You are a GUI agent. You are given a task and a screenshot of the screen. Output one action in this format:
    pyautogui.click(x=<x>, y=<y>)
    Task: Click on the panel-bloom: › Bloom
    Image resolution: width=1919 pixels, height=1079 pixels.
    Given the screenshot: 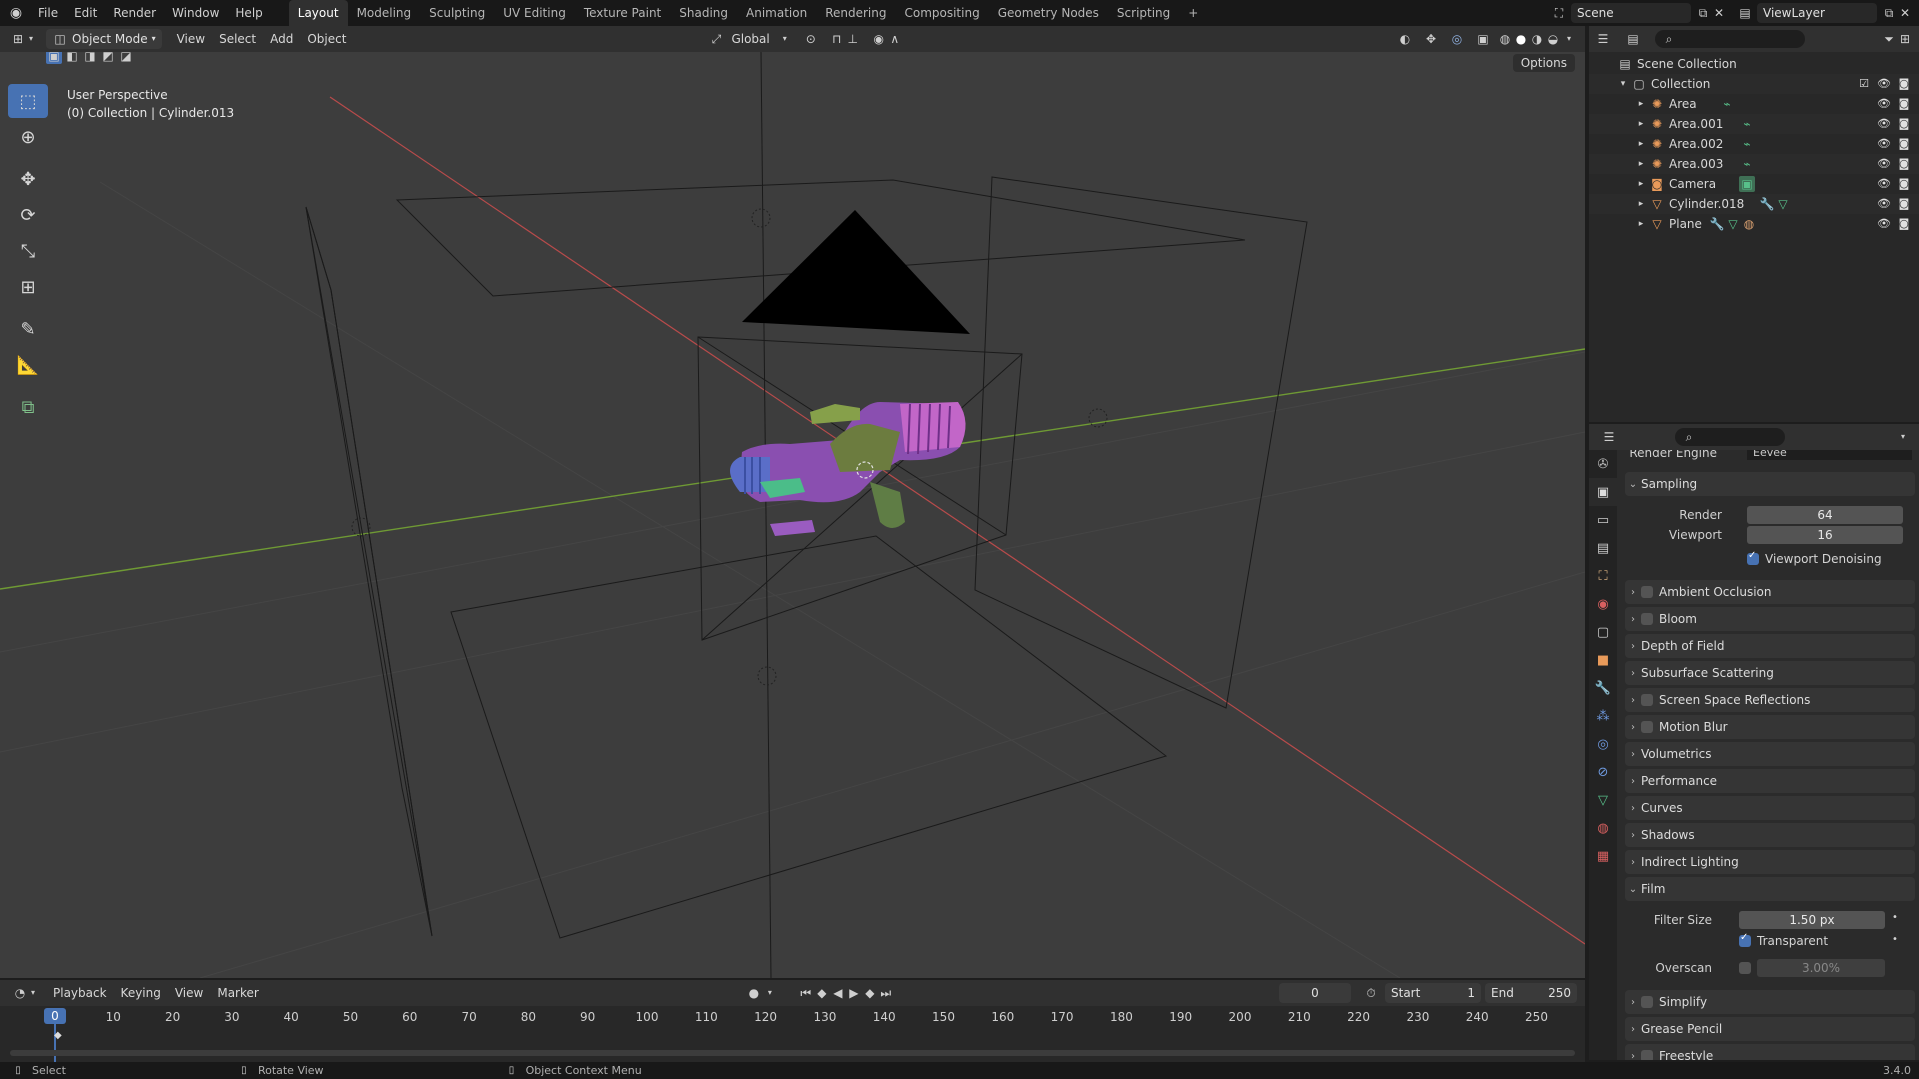 What is the action you would take?
    pyautogui.click(x=1770, y=619)
    